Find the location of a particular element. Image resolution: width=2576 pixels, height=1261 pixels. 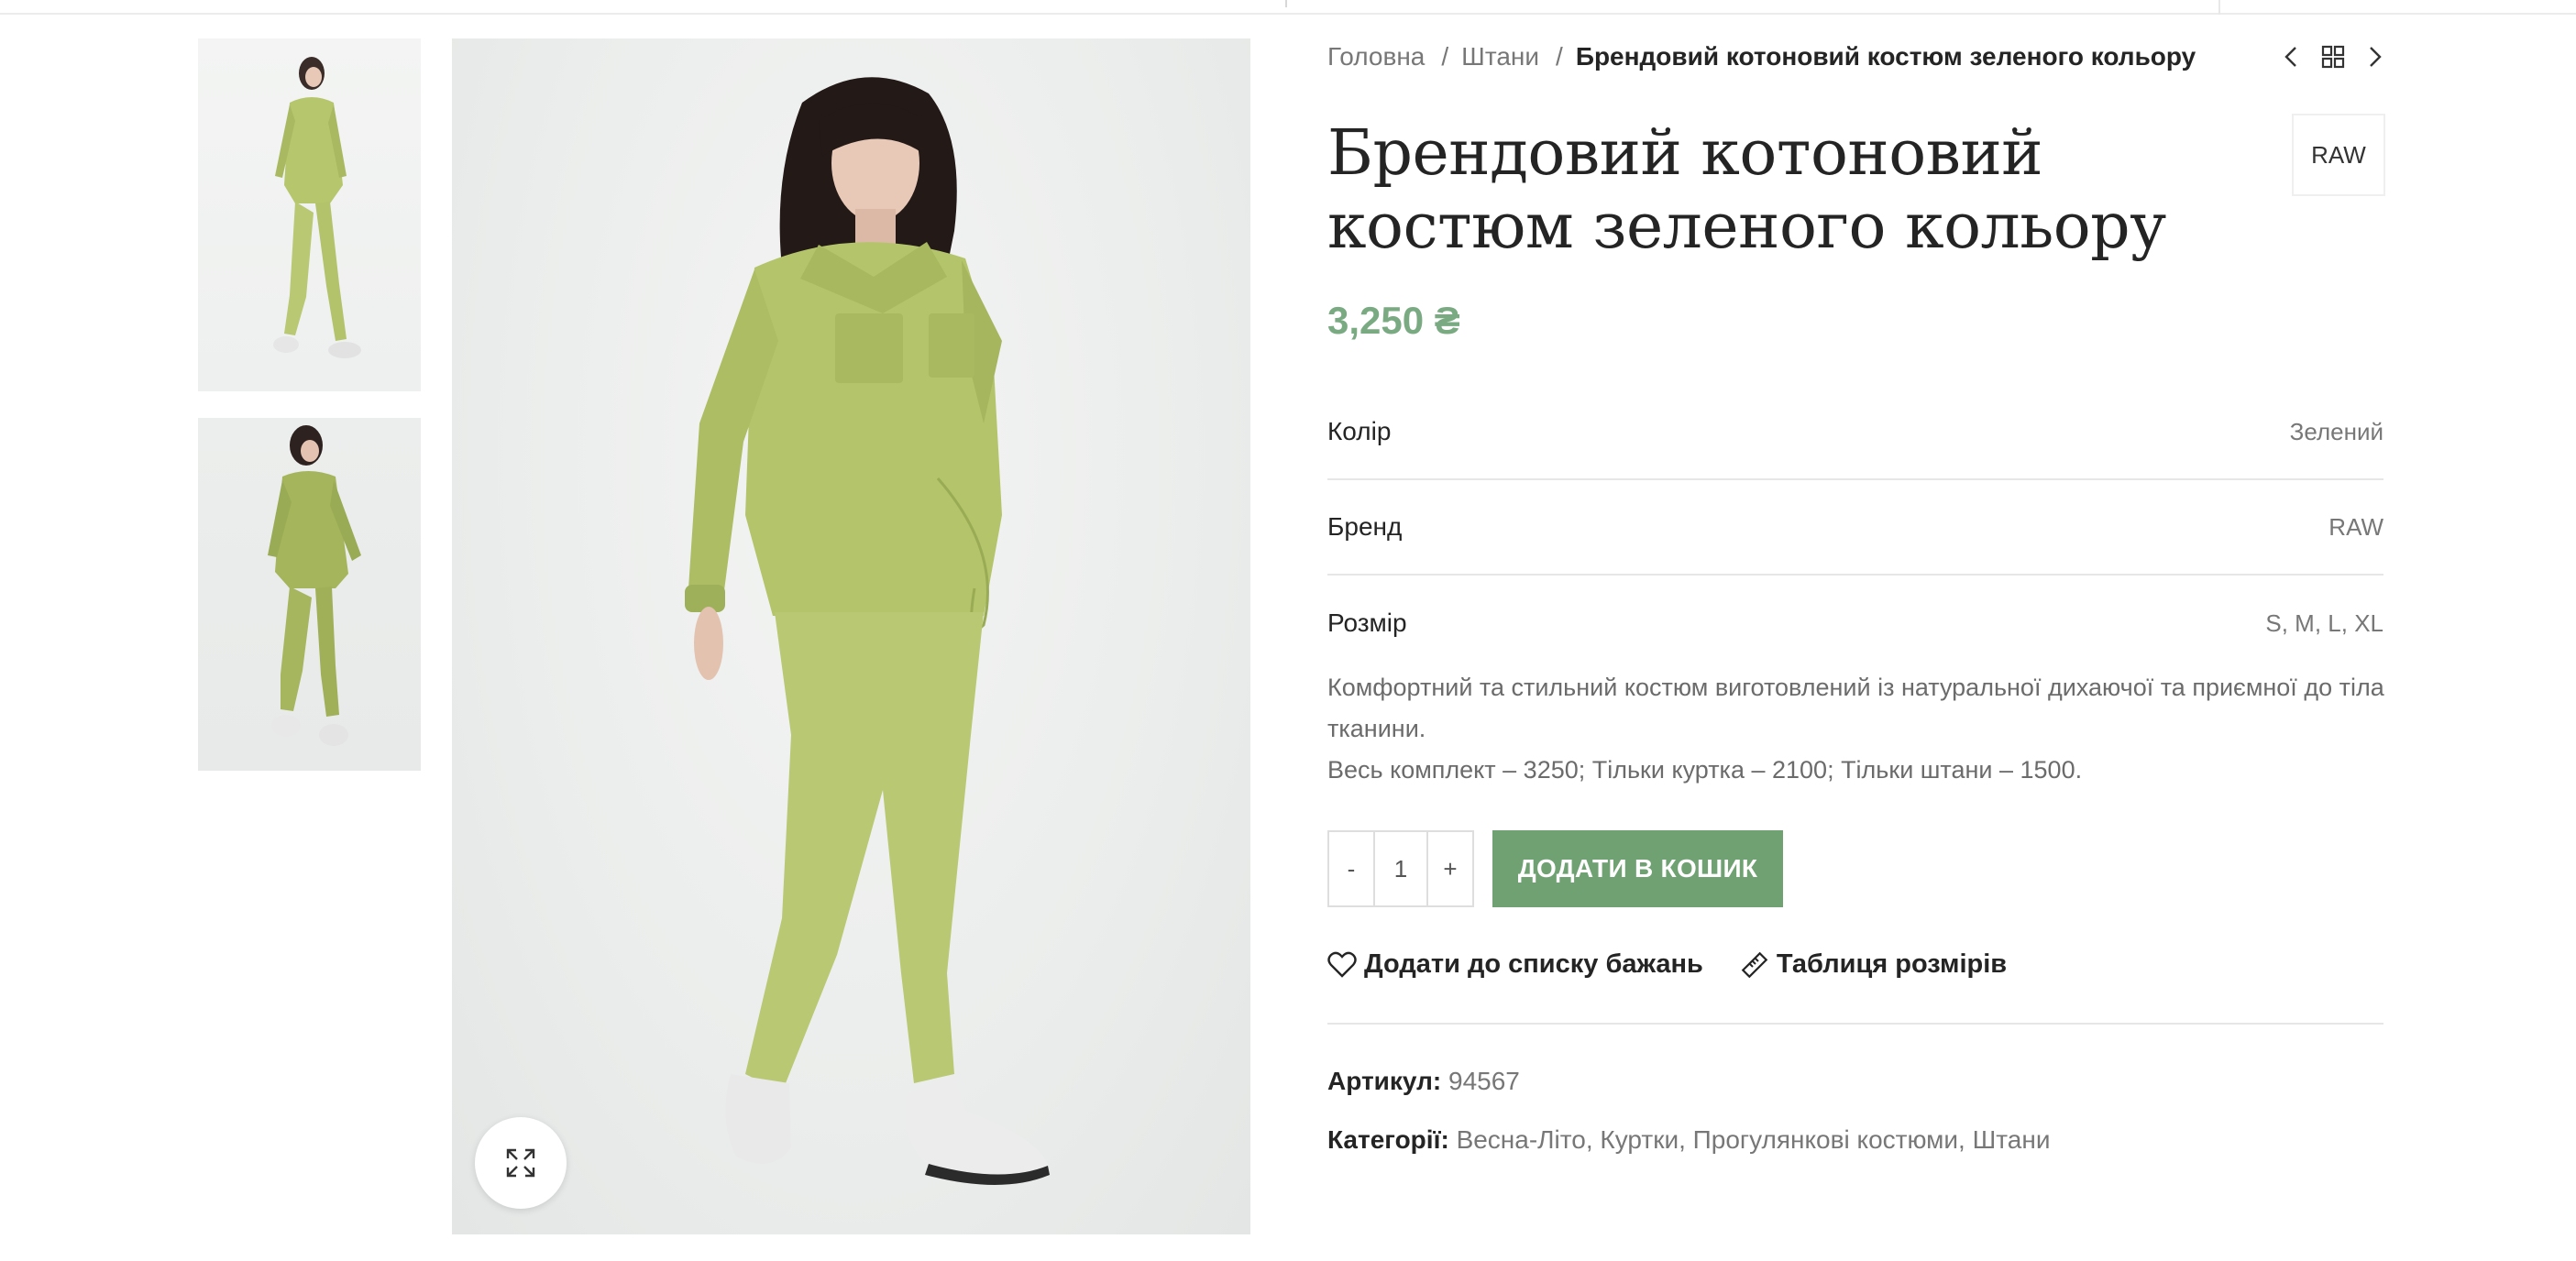

quantity-decrease-button: - is located at coordinates (1351, 868).